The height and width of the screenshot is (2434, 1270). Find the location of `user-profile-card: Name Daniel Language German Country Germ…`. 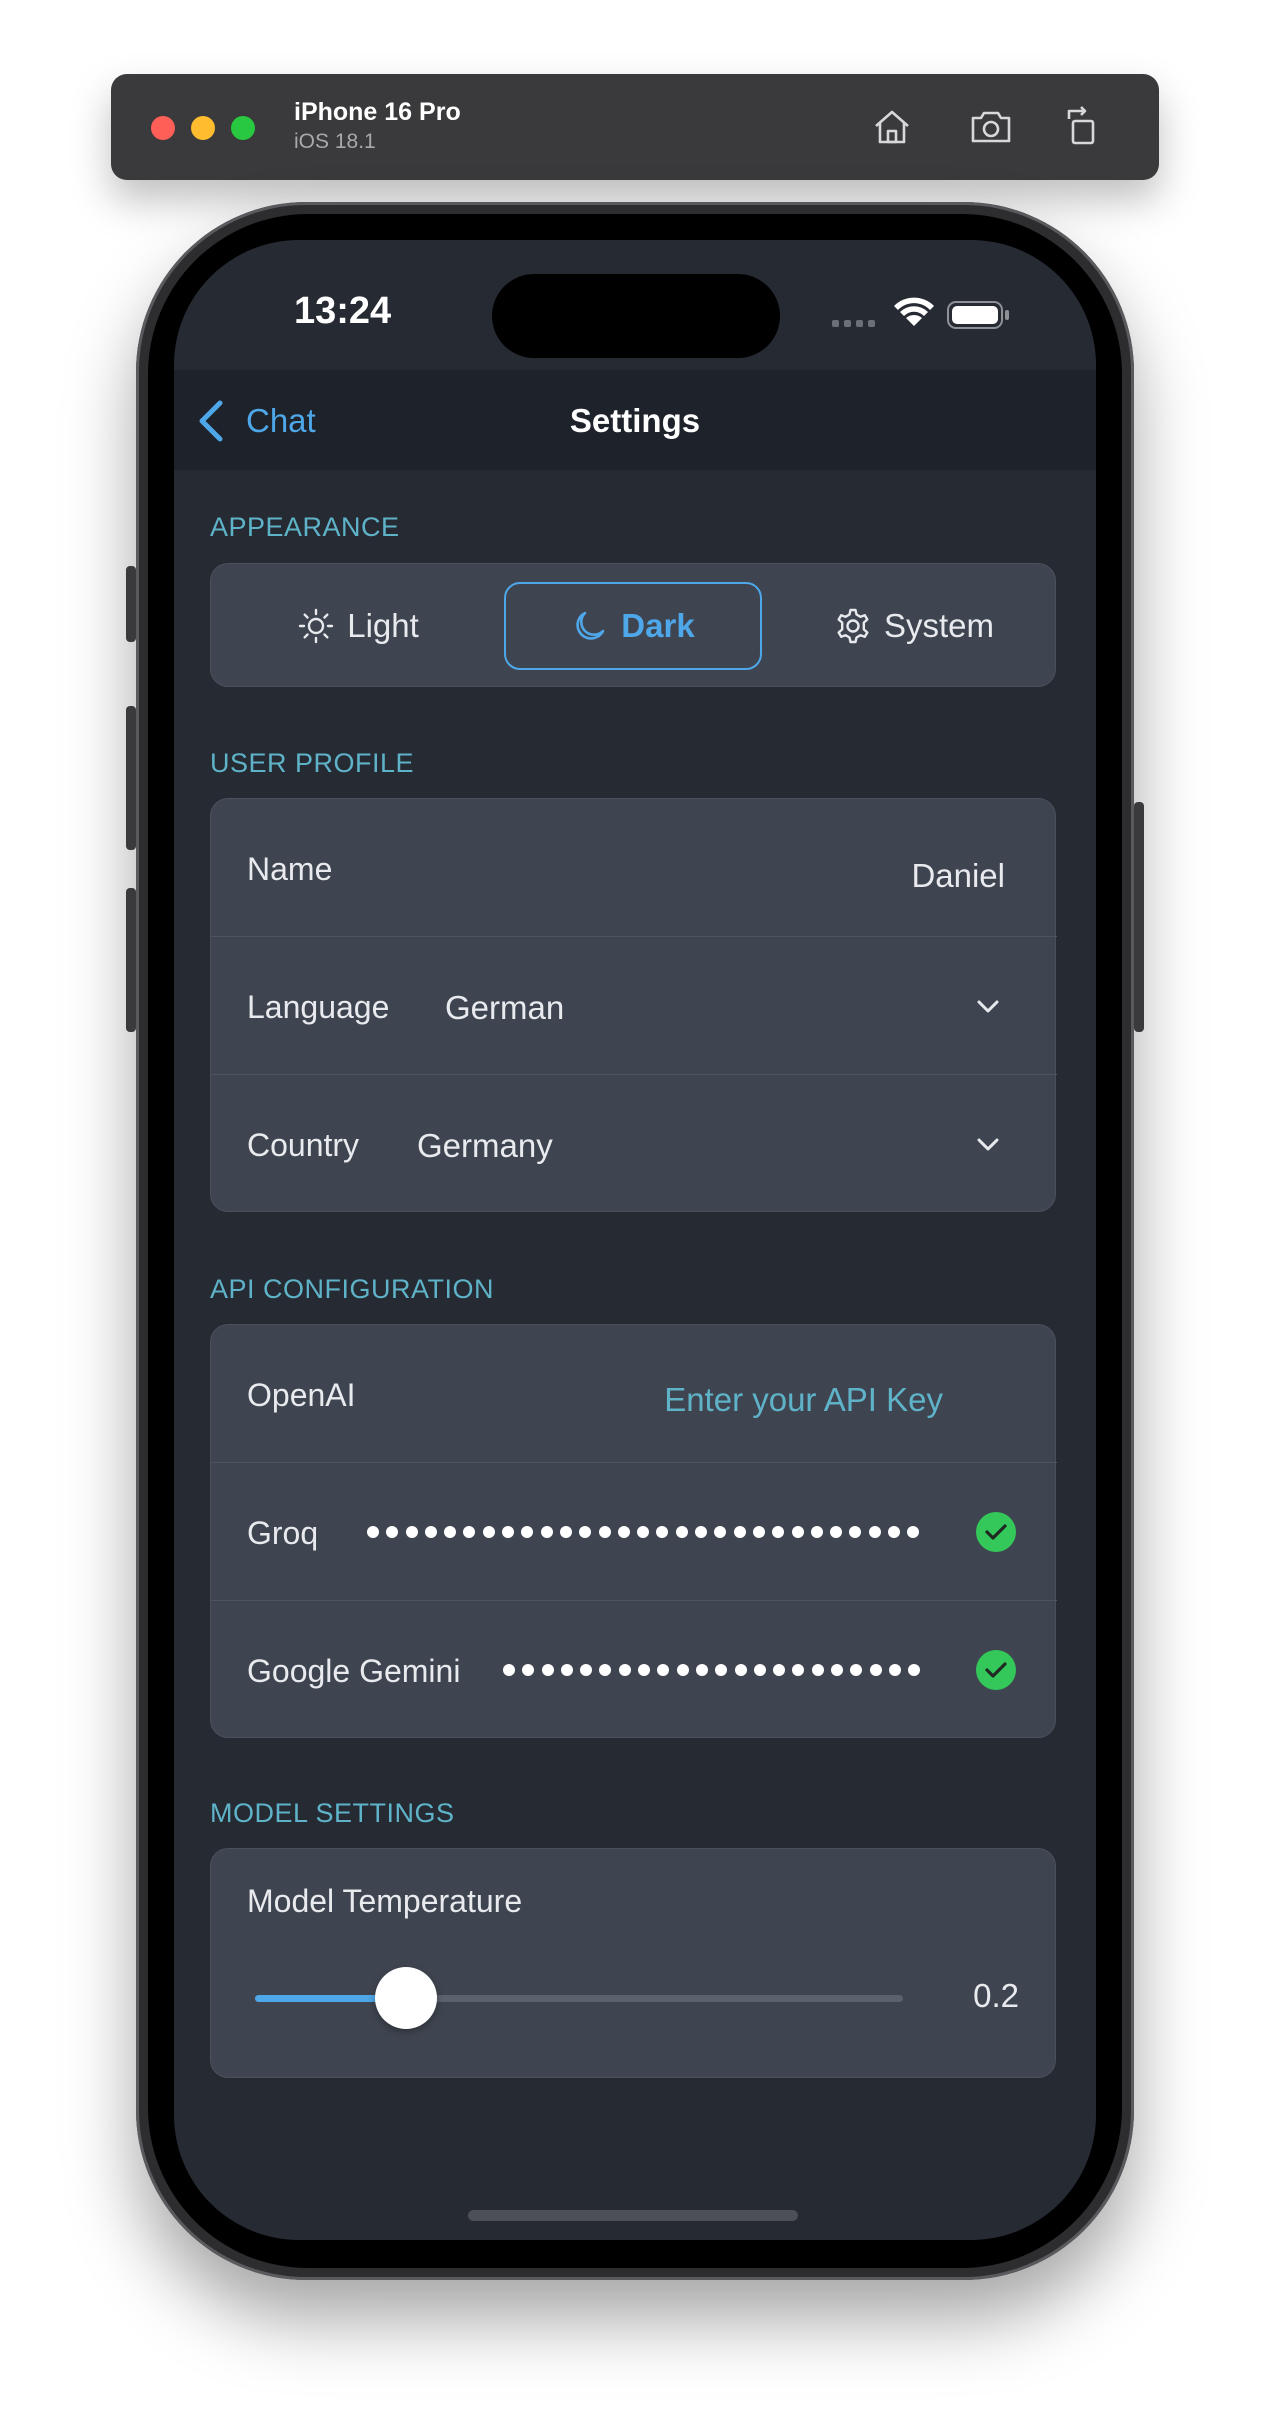

user-profile-card: Name Daniel Language German Country Germ… is located at coordinates (633, 1005).